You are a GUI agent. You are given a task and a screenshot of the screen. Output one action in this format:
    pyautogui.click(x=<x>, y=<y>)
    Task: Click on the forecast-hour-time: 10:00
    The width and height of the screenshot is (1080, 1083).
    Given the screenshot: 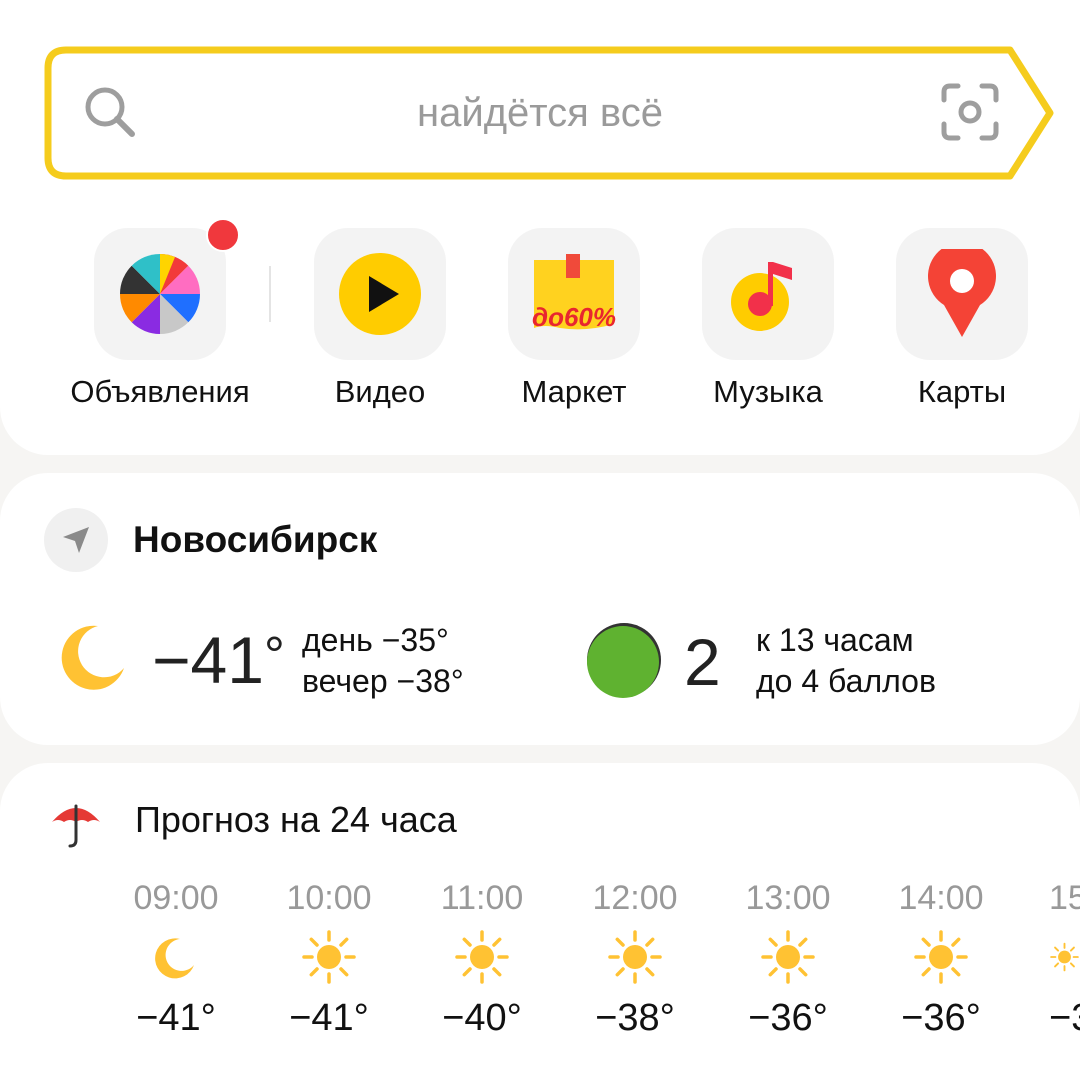 What is the action you would take?
    pyautogui.click(x=329, y=898)
    